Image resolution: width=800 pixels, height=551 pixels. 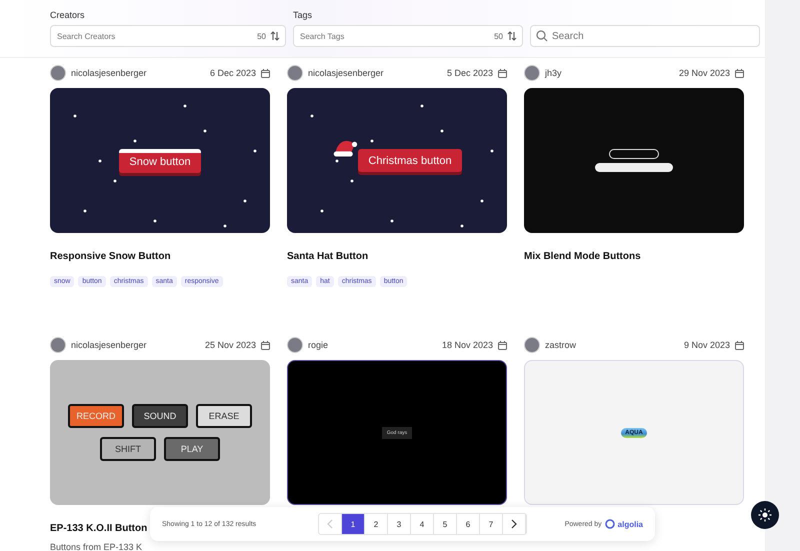 What do you see at coordinates (230, 345) in the screenshot?
I see `date-label: 25 Nov 2023` at bounding box center [230, 345].